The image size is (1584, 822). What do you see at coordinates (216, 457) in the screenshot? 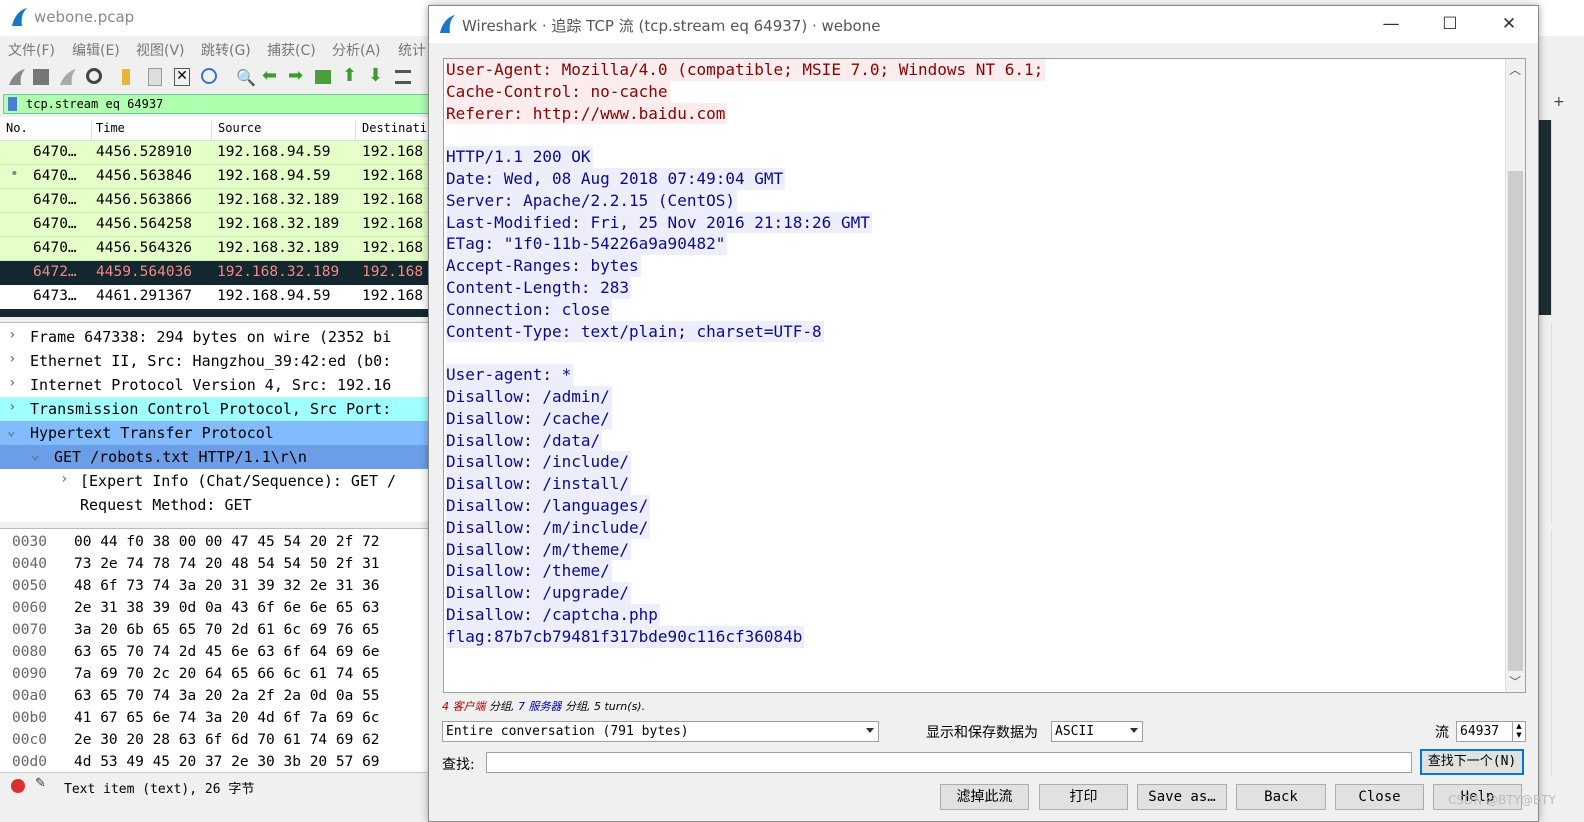
I see `detail-row-get: ⌄ GET /robots.txt HTTP/1.1\r\n` at bounding box center [216, 457].